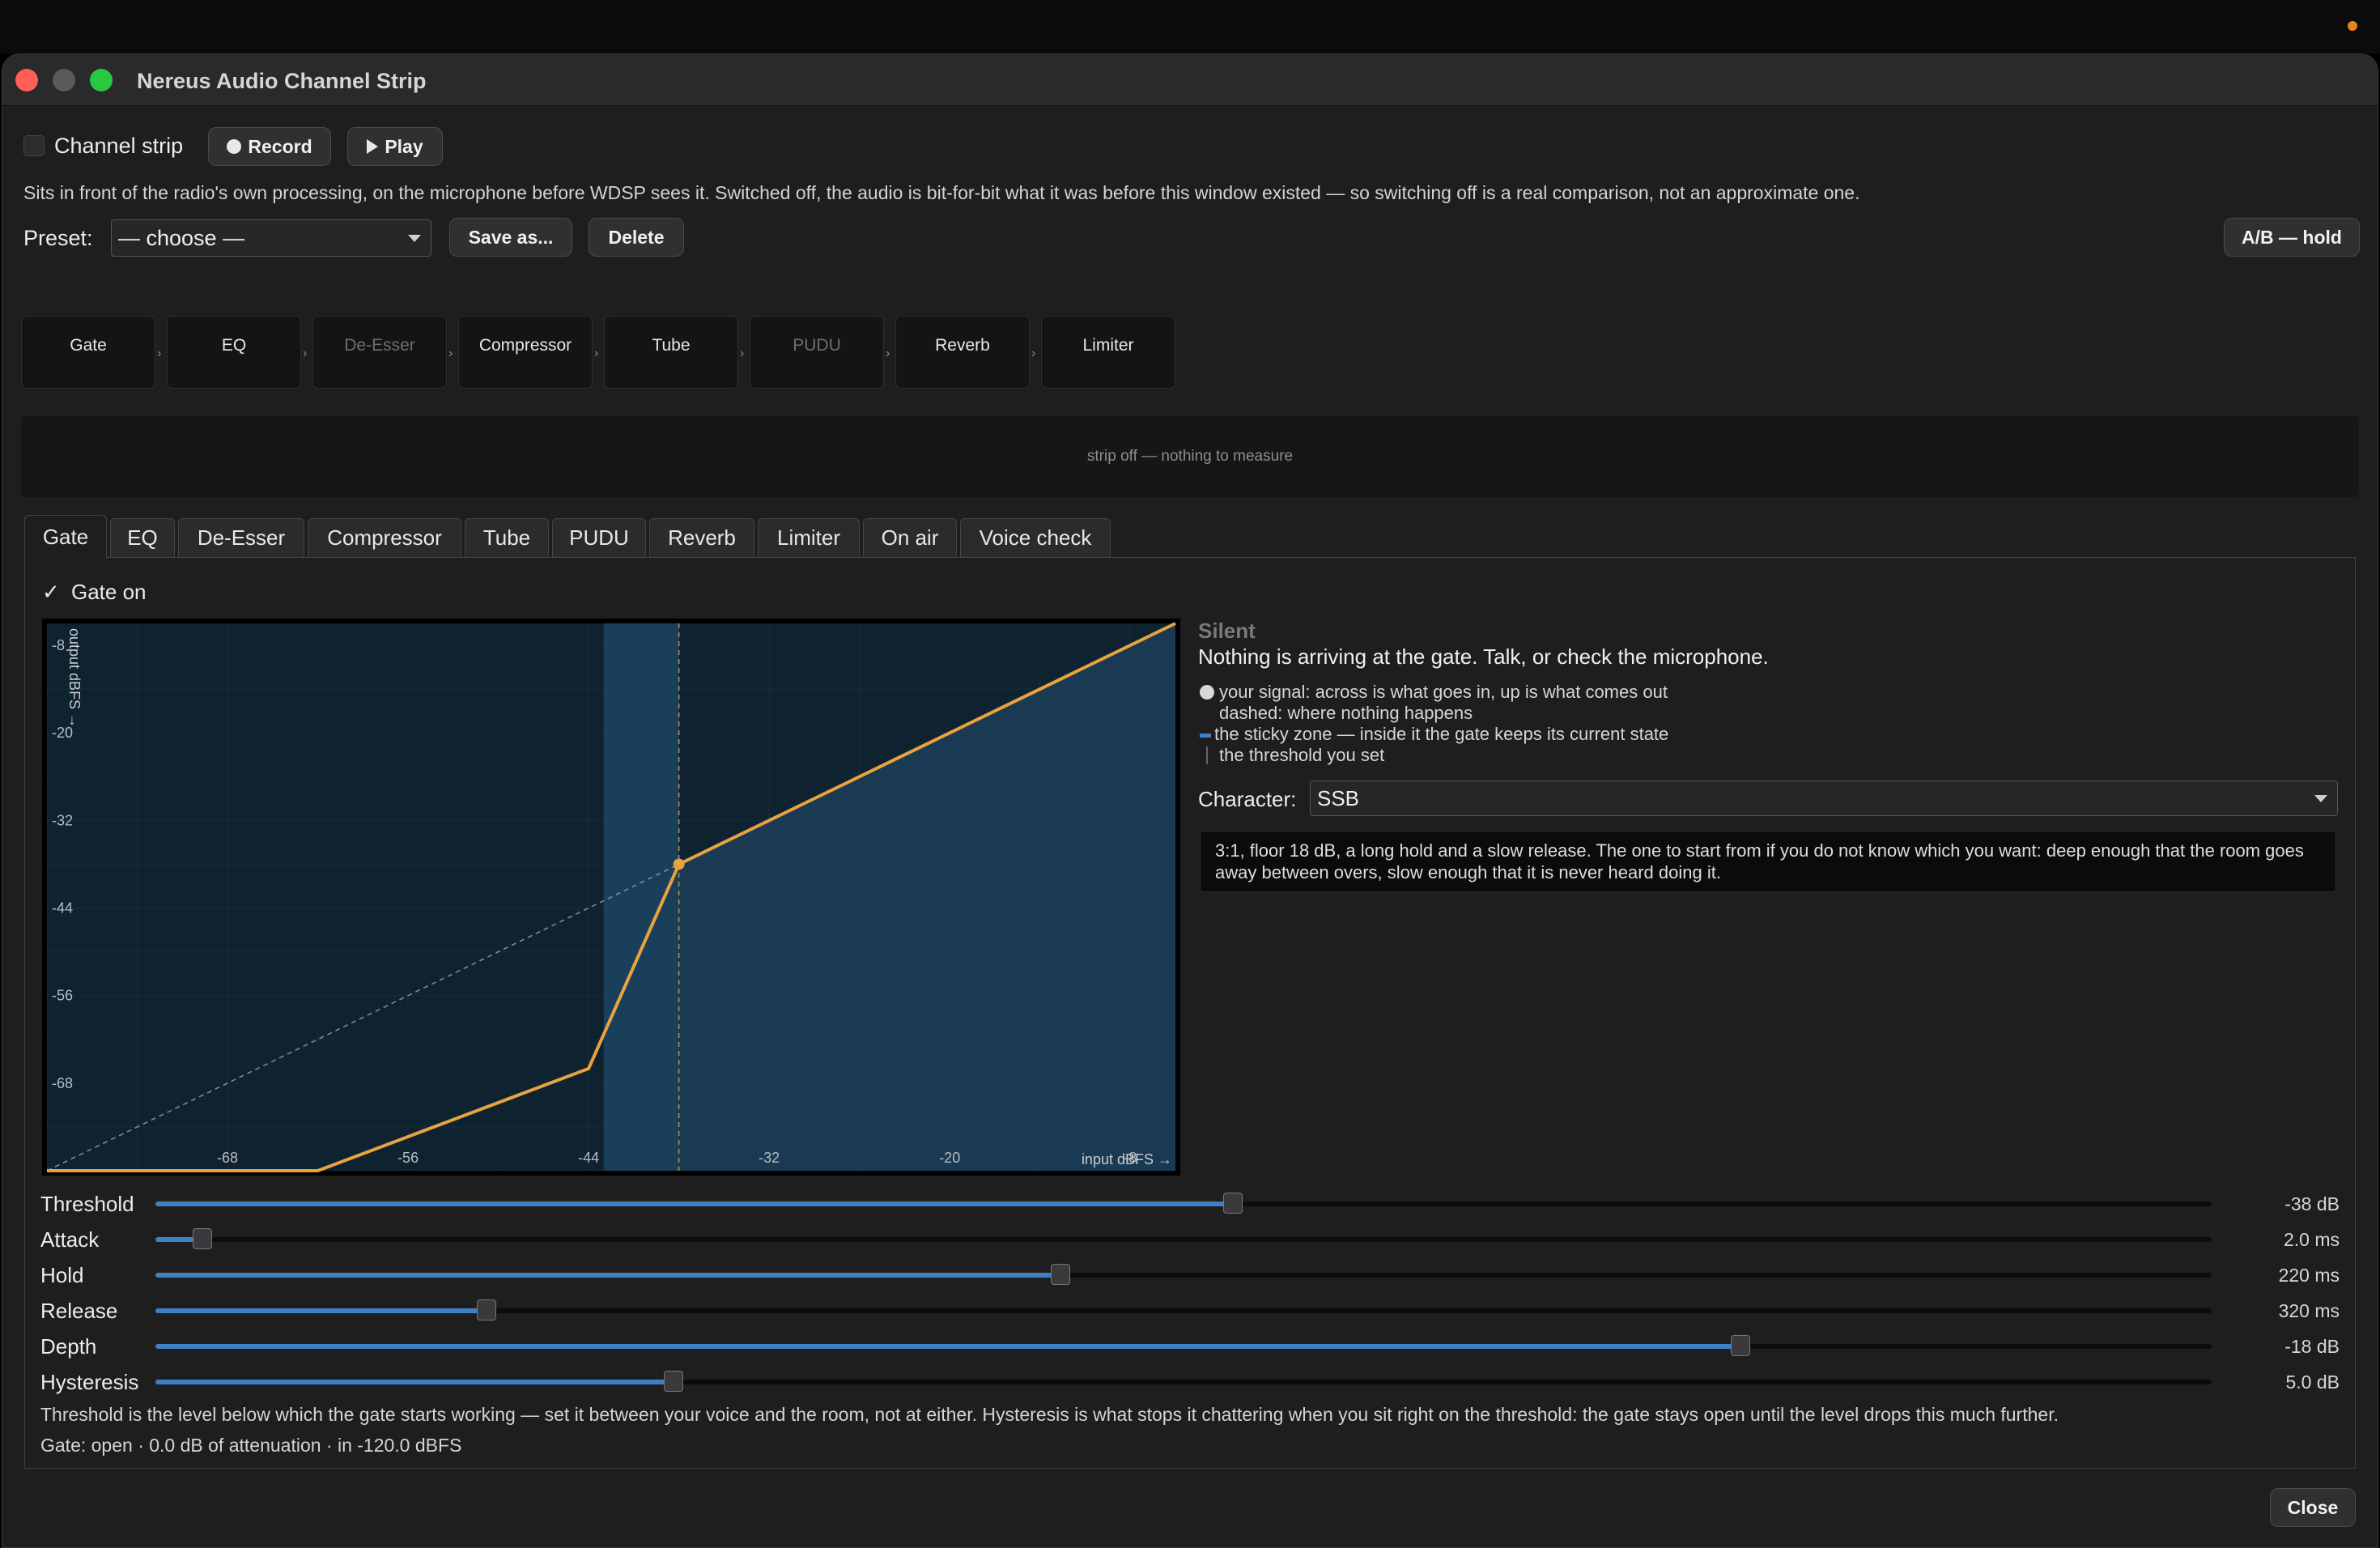 This screenshot has width=2380, height=1548. What do you see at coordinates (588, 1158) in the screenshot?
I see `x-tick-label: -44` at bounding box center [588, 1158].